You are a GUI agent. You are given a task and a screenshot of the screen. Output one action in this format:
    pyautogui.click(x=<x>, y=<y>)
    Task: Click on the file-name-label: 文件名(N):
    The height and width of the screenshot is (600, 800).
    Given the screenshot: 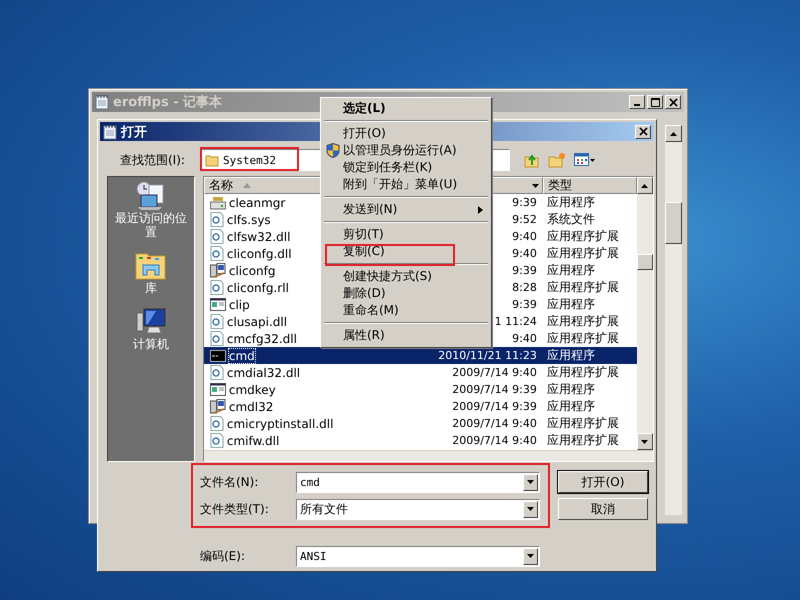 What is the action you would take?
    pyautogui.click(x=230, y=482)
    